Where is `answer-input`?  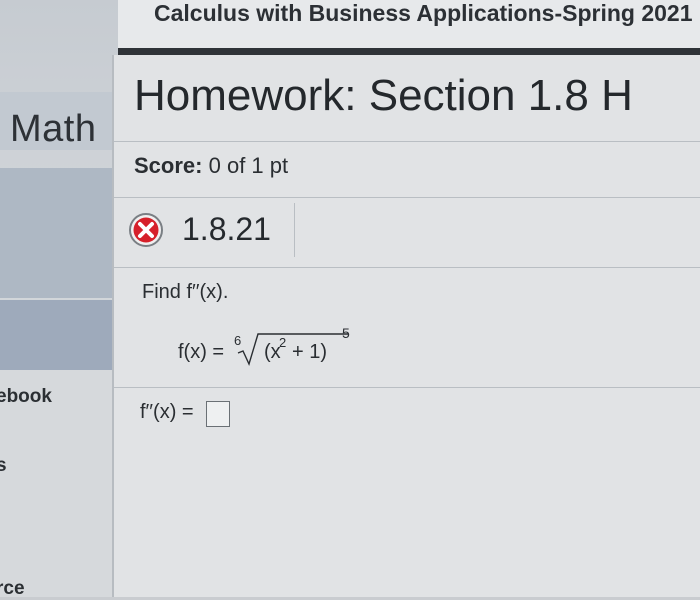 answer-input is located at coordinates (218, 414).